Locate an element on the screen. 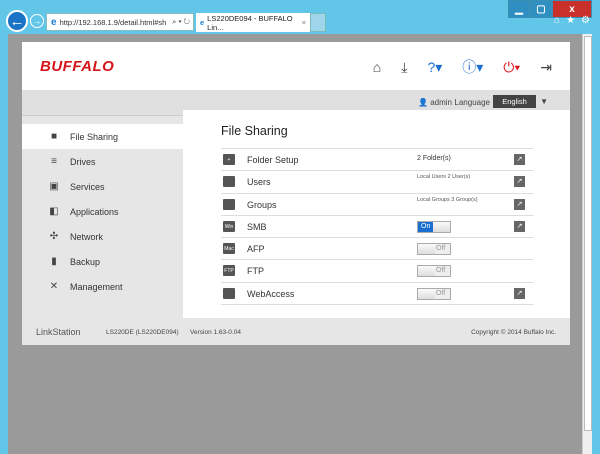 This screenshot has height=454, width=600. sidebar-item-drives: ≡ Drives is located at coordinates (102, 161).